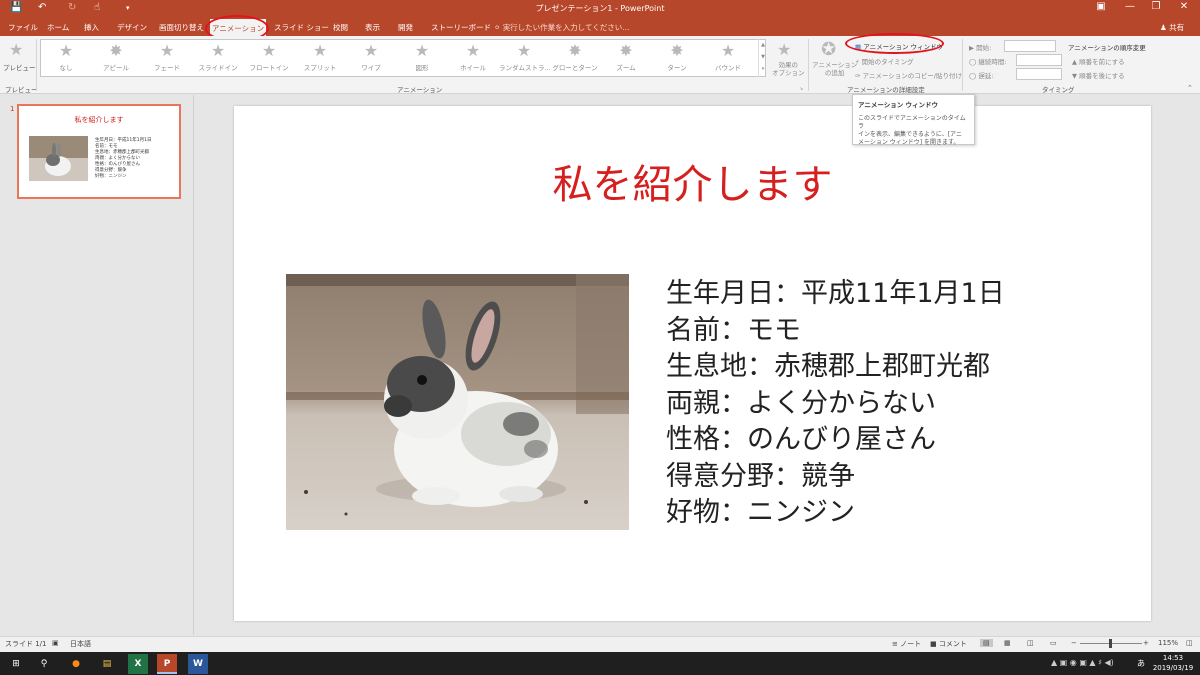 This screenshot has height=675, width=1200. What do you see at coordinates (1190, 88) in the screenshot?
I see `collapse-ribbon-icon: ⌃` at bounding box center [1190, 88].